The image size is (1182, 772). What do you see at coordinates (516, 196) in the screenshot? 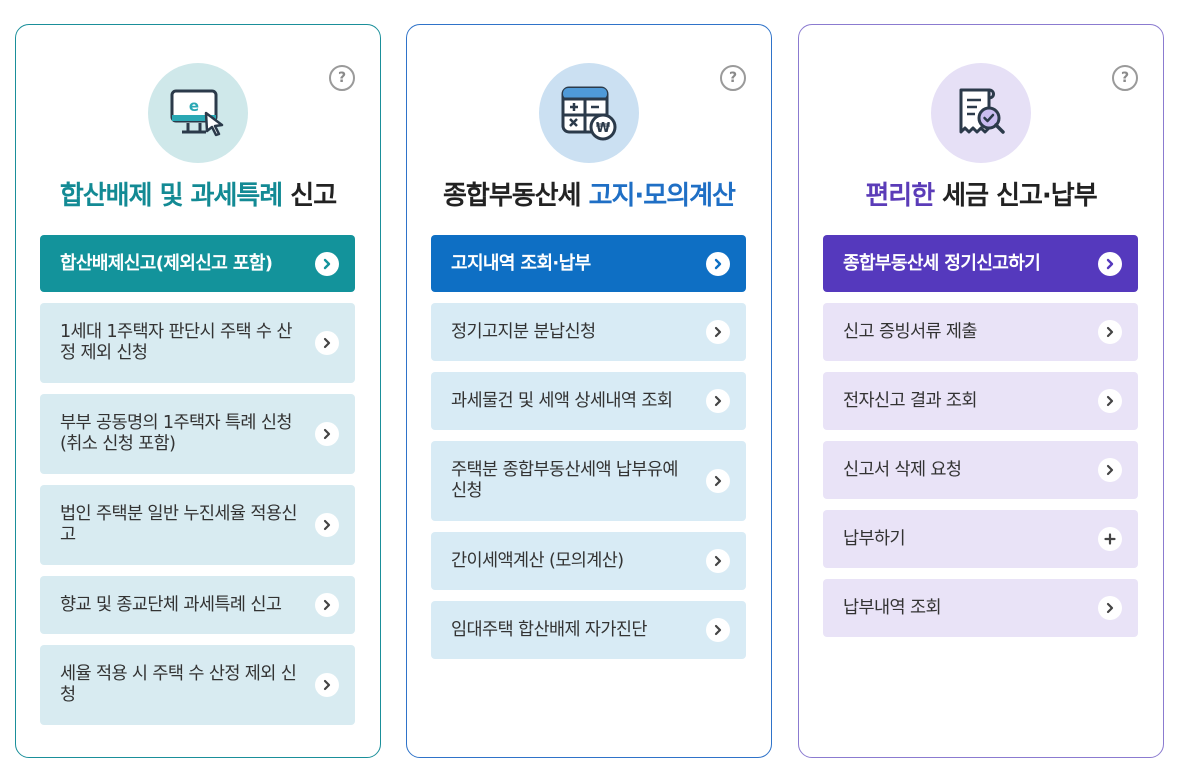
I see `card-title-rest: 종합부동산세` at bounding box center [516, 196].